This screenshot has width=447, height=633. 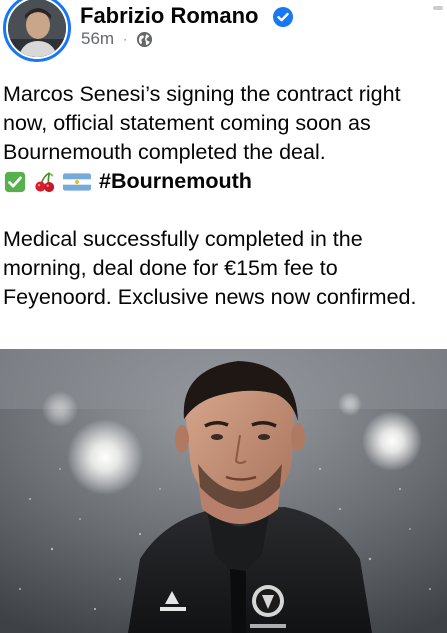 I want to click on avatar, so click(x=37, y=31).